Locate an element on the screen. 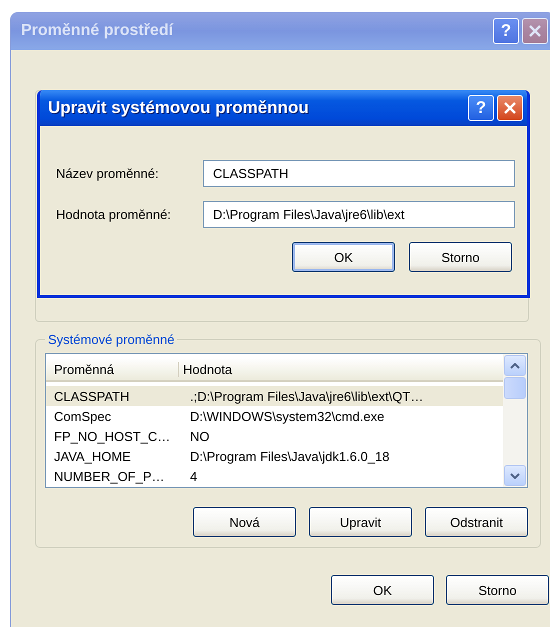  variable-name: ComSpec is located at coordinates (82, 416).